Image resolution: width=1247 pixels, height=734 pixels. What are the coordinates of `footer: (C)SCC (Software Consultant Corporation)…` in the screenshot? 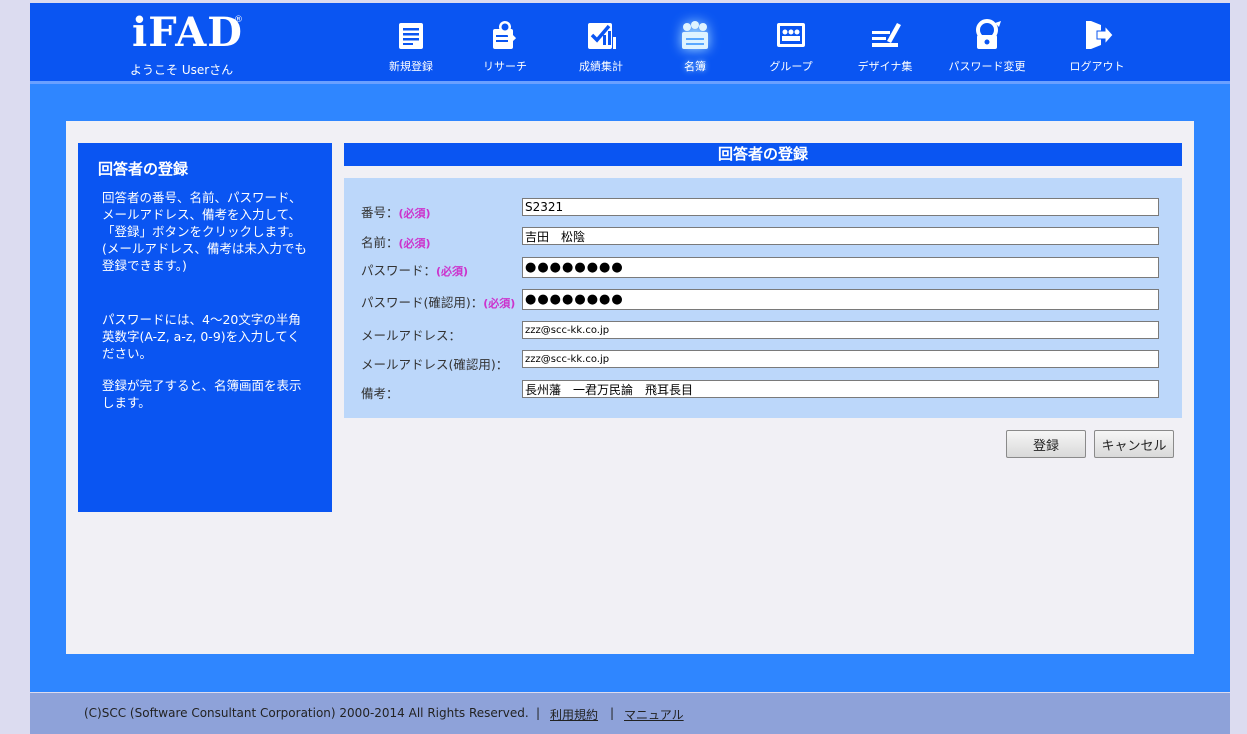 It's located at (630, 713).